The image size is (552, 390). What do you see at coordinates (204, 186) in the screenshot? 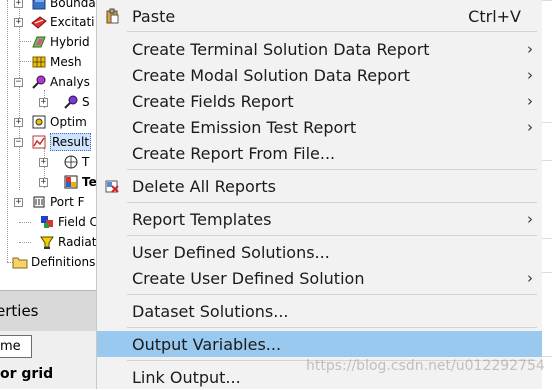
I see `menu-item-label: Delete All Reports` at bounding box center [204, 186].